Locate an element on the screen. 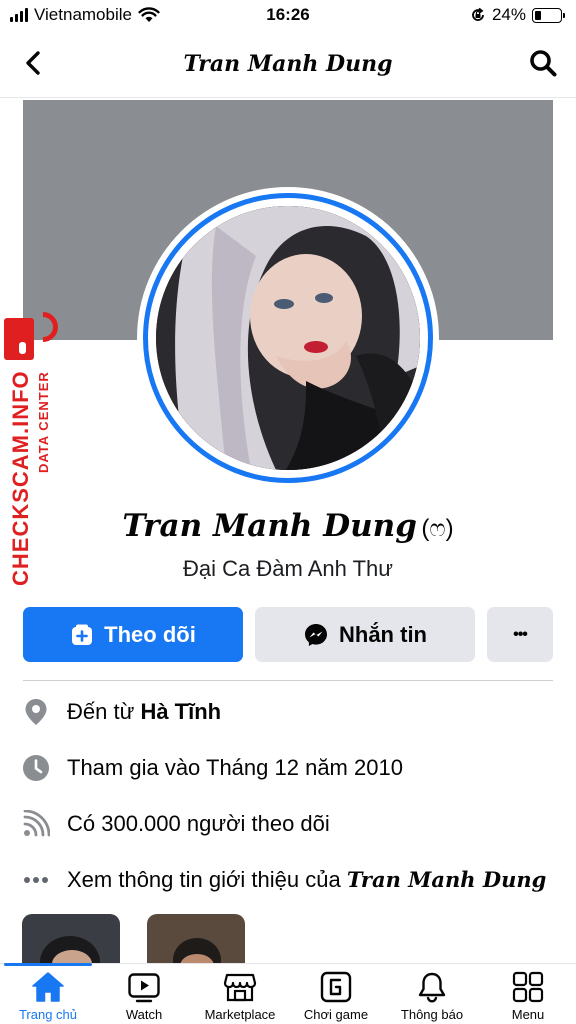 The height and width of the screenshot is (1024, 576). status-bar: Vietnamobile 16:26 24% is located at coordinates (288, 16).